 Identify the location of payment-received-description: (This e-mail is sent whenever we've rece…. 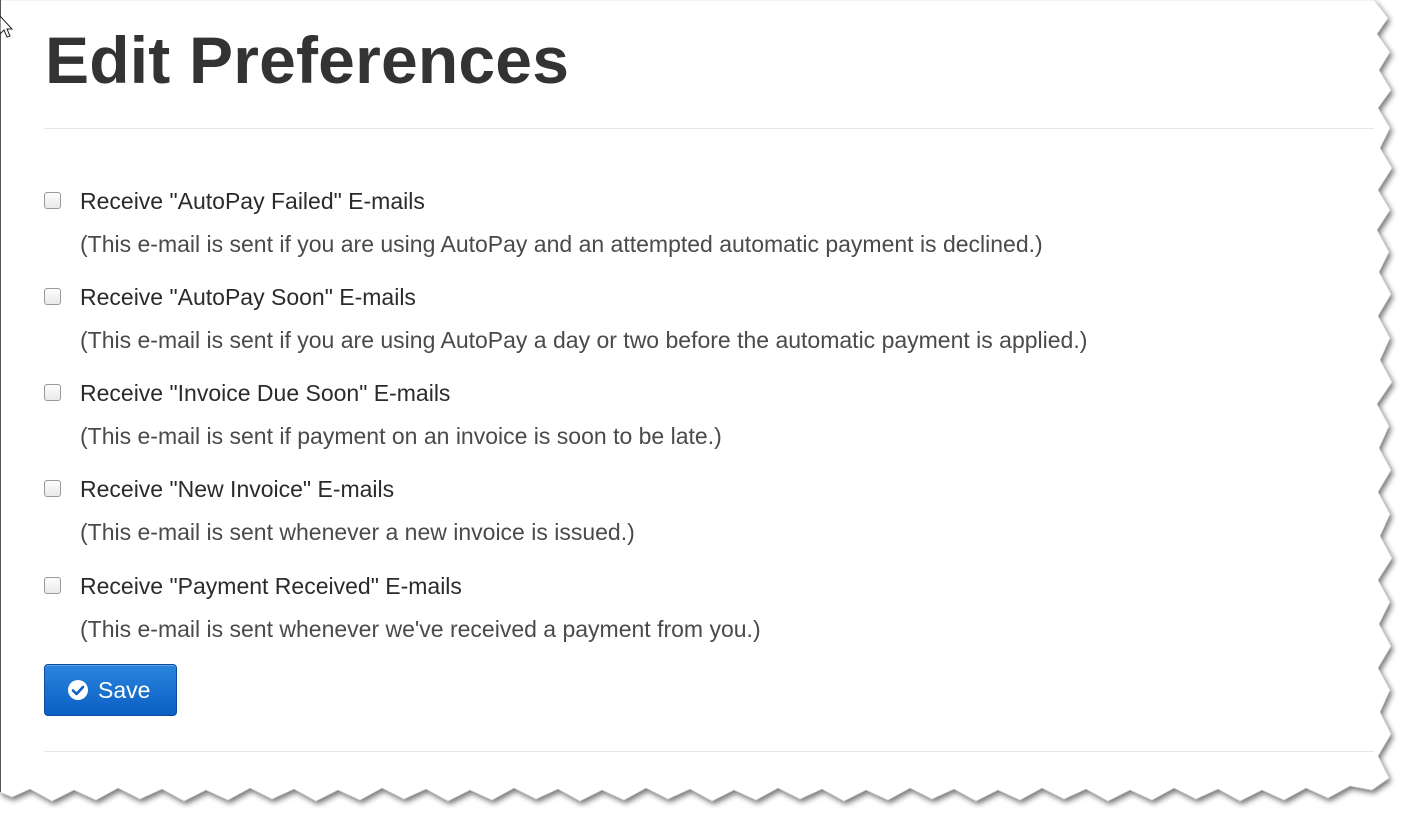
(420, 629).